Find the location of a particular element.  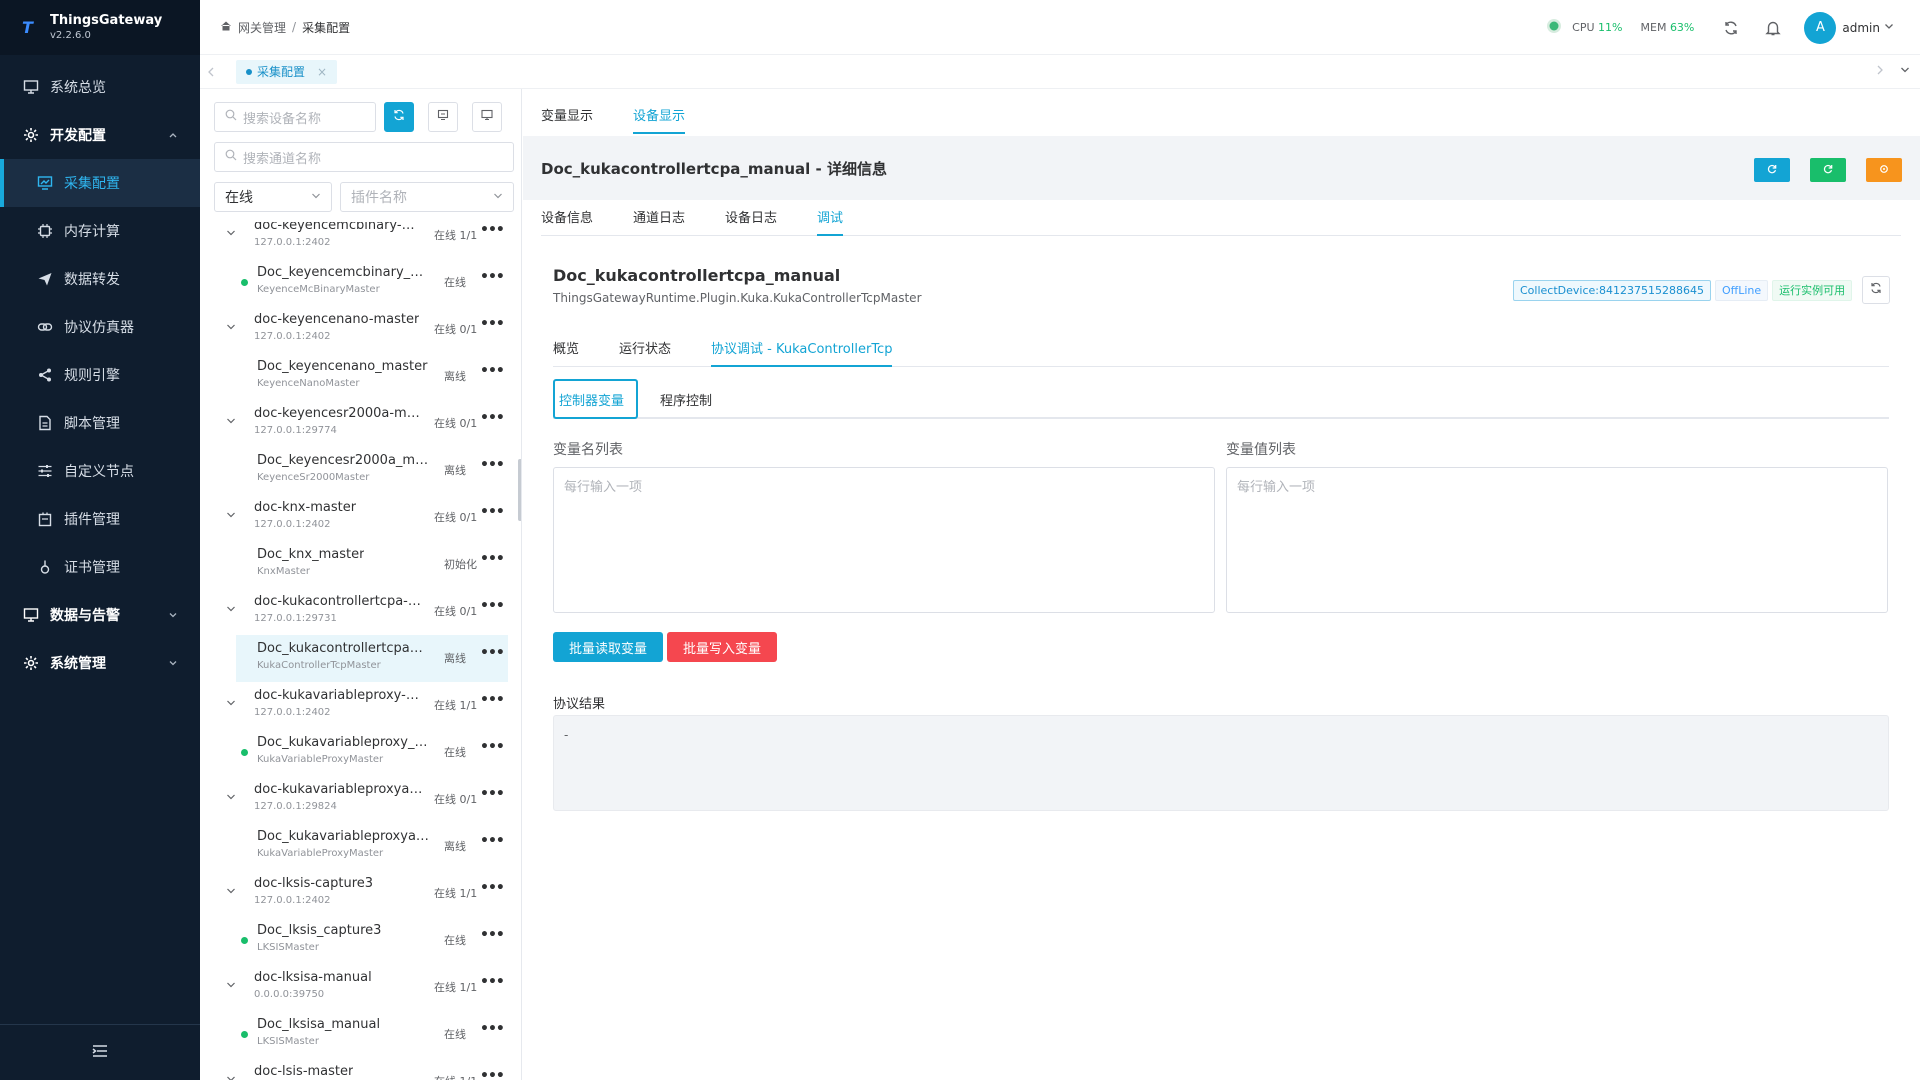

sidebar-item-script-mgmt: 脚本管理 is located at coordinates (100, 423).